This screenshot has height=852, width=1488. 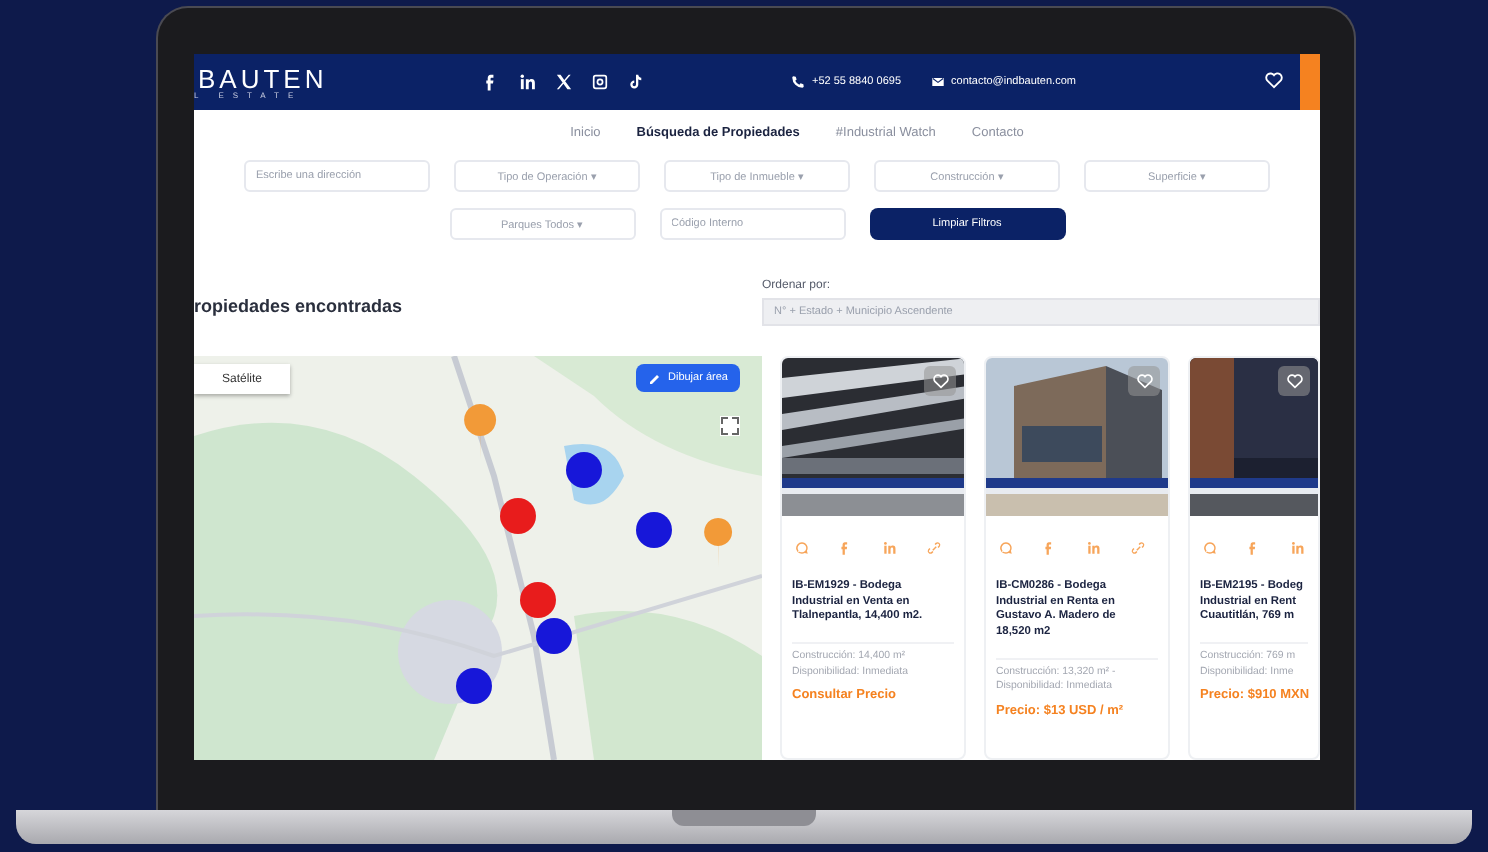 What do you see at coordinates (528, 82) in the screenshot?
I see `linkedin-icon` at bounding box center [528, 82].